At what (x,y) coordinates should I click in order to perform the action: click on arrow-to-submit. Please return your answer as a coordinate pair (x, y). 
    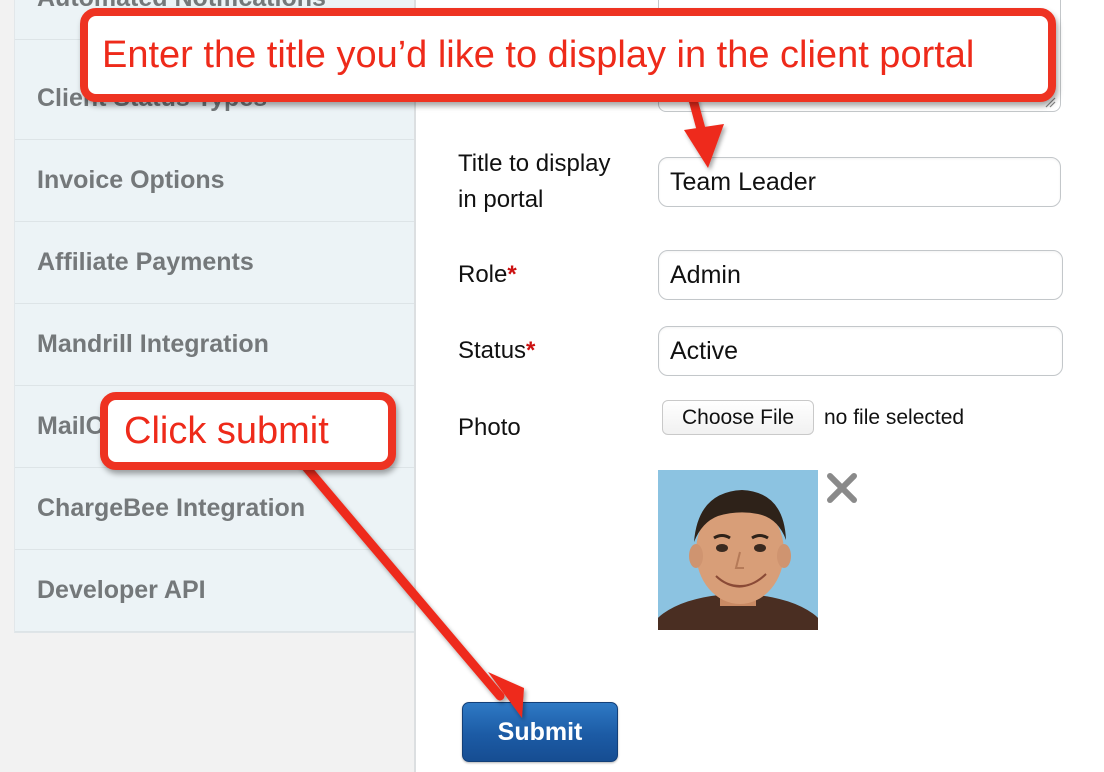
    Looking at the image, I should click on (409, 586).